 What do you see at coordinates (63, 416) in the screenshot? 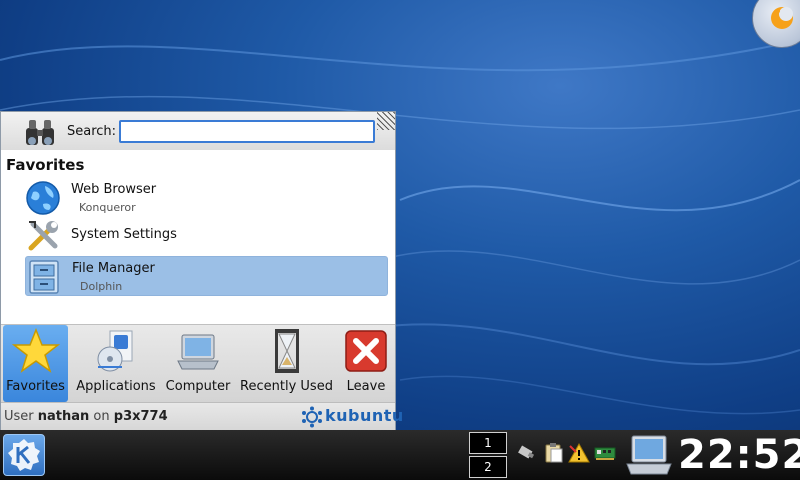
I see `user-name: nathan` at bounding box center [63, 416].